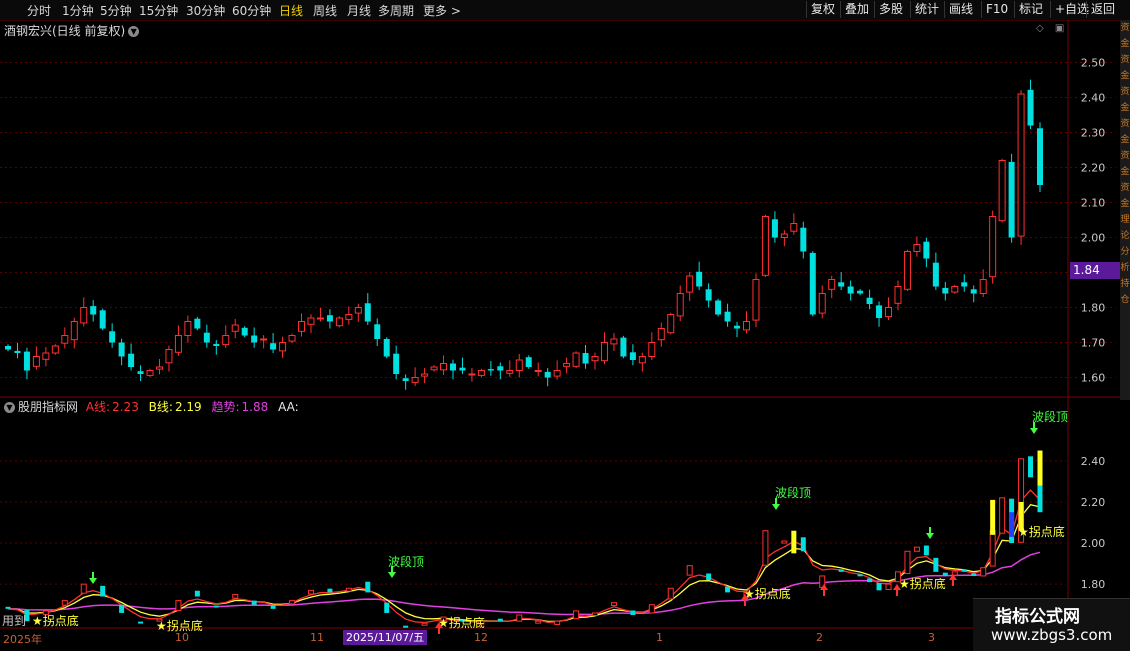  I want to click on crosshair-date: 2025/11/07/五, so click(385, 637).